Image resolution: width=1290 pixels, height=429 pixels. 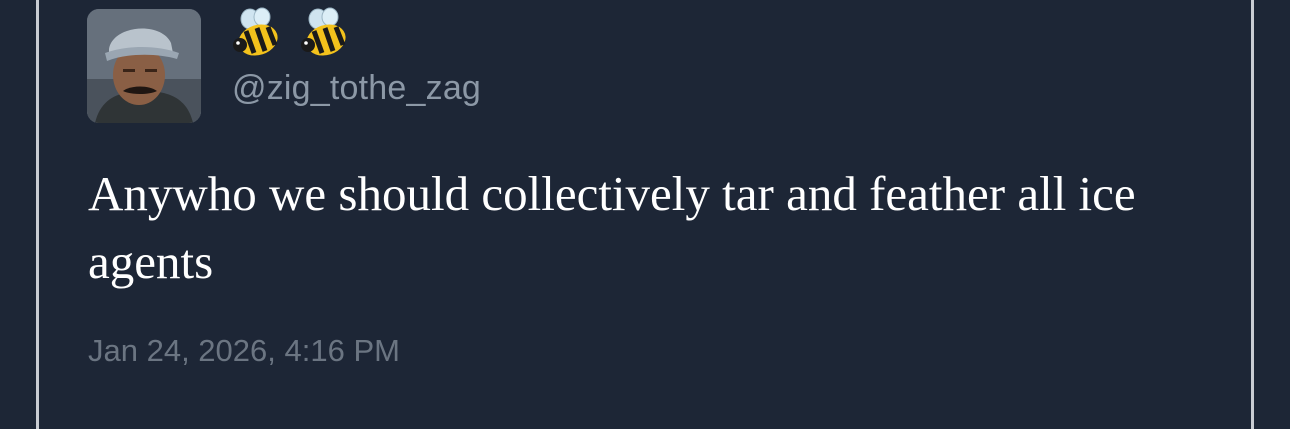 I want to click on avatar-photo, so click(x=144, y=66).